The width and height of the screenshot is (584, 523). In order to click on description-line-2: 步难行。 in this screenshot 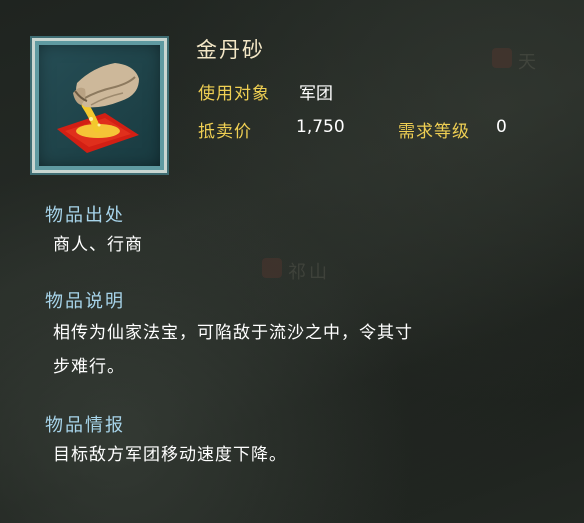, I will do `click(89, 367)`.